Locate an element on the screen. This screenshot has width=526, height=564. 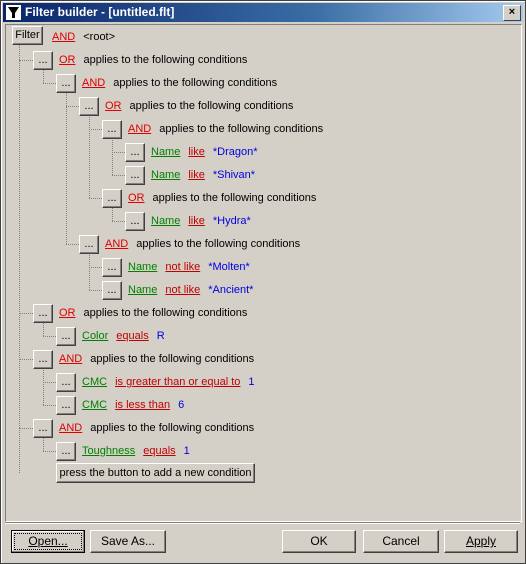
condition-value: *Hydra* is located at coordinates (232, 221).